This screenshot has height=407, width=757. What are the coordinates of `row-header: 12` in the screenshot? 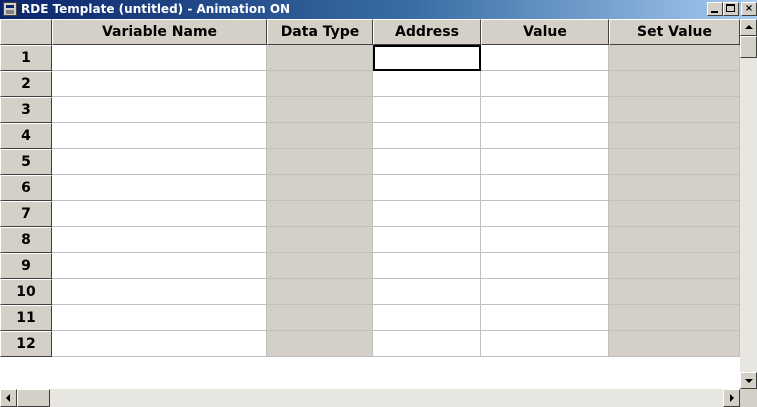 It's located at (26, 344).